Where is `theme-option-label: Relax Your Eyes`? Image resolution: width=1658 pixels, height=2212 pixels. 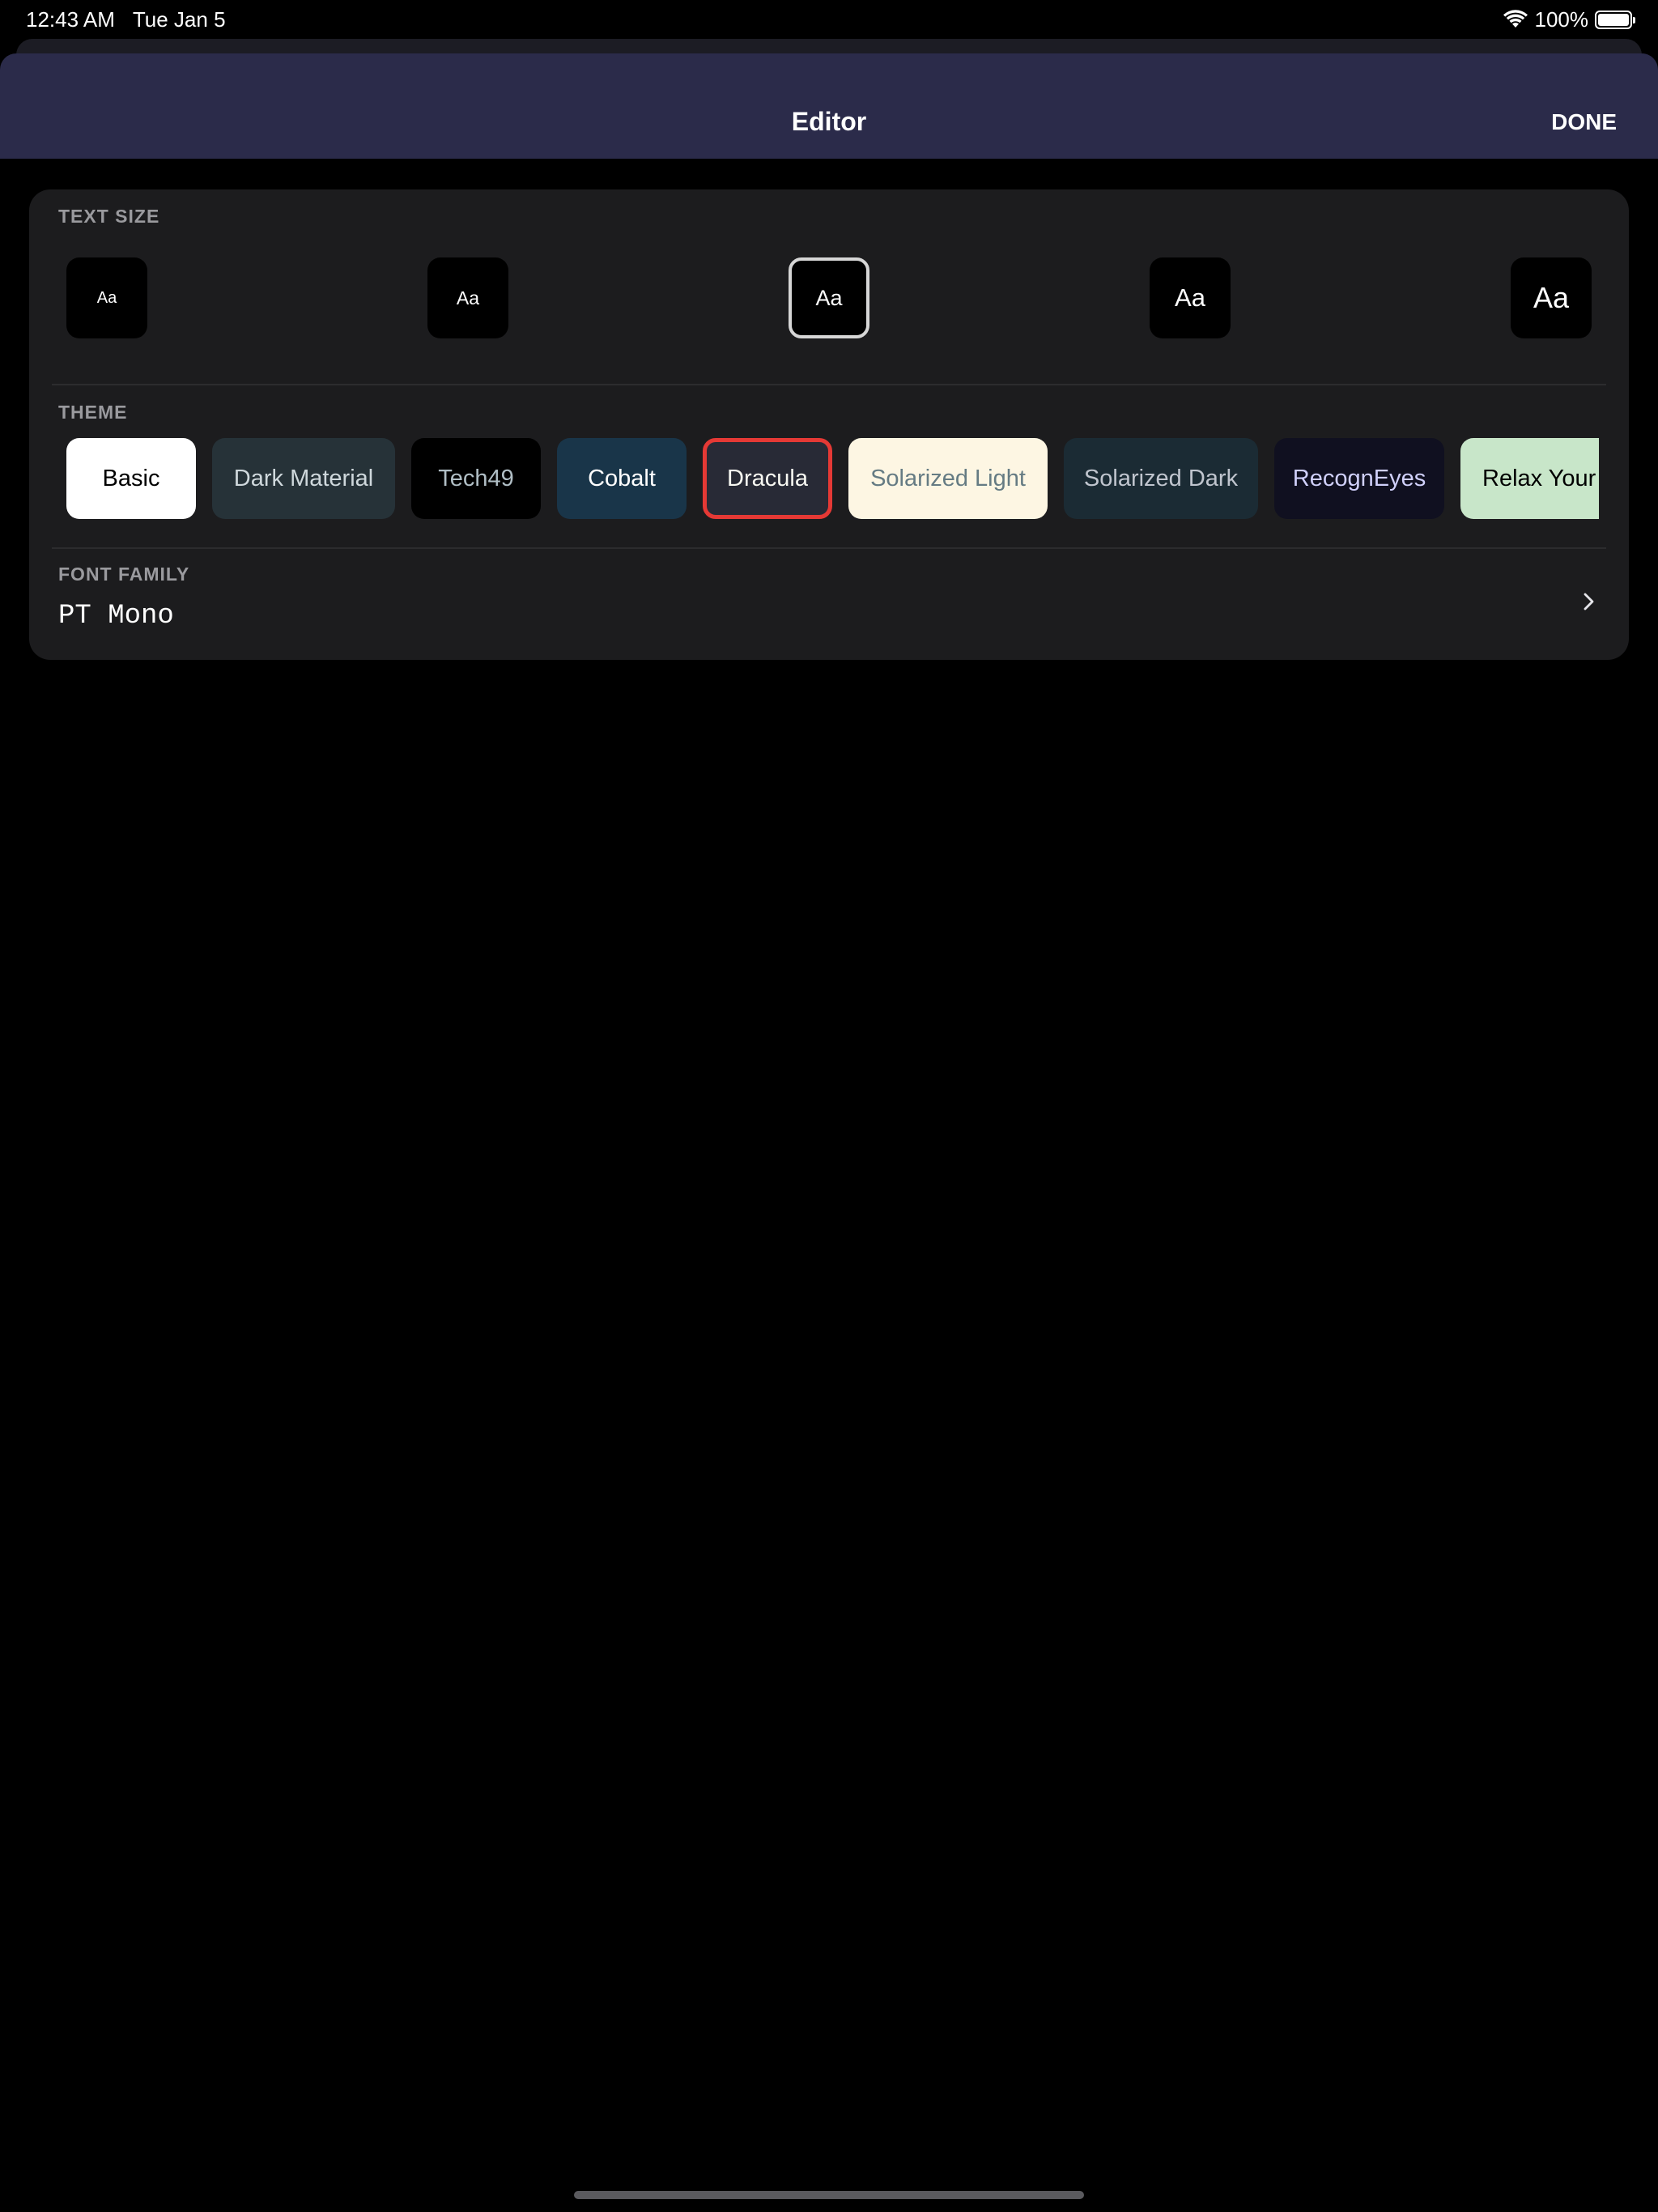 theme-option-label: Relax Your Eyes is located at coordinates (1540, 478).